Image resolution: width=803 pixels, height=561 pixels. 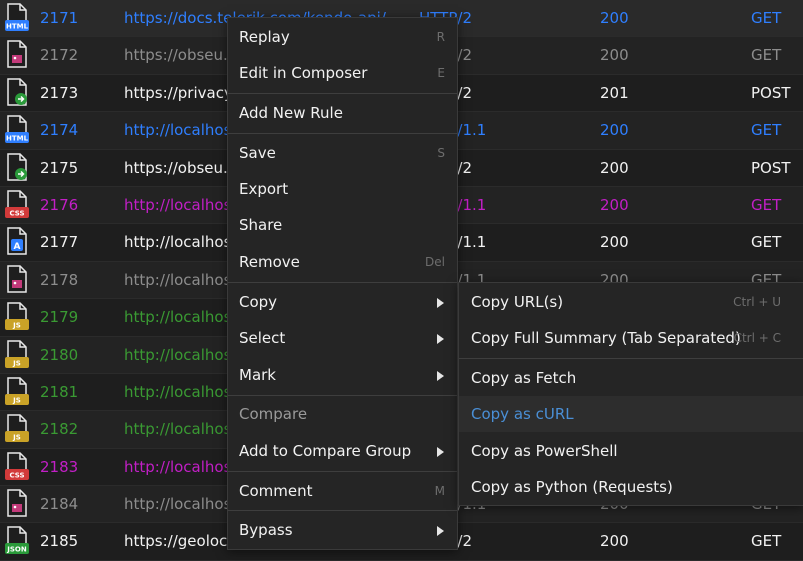 What do you see at coordinates (17, 205) in the screenshot?
I see `css-file-icon: CSS` at bounding box center [17, 205].